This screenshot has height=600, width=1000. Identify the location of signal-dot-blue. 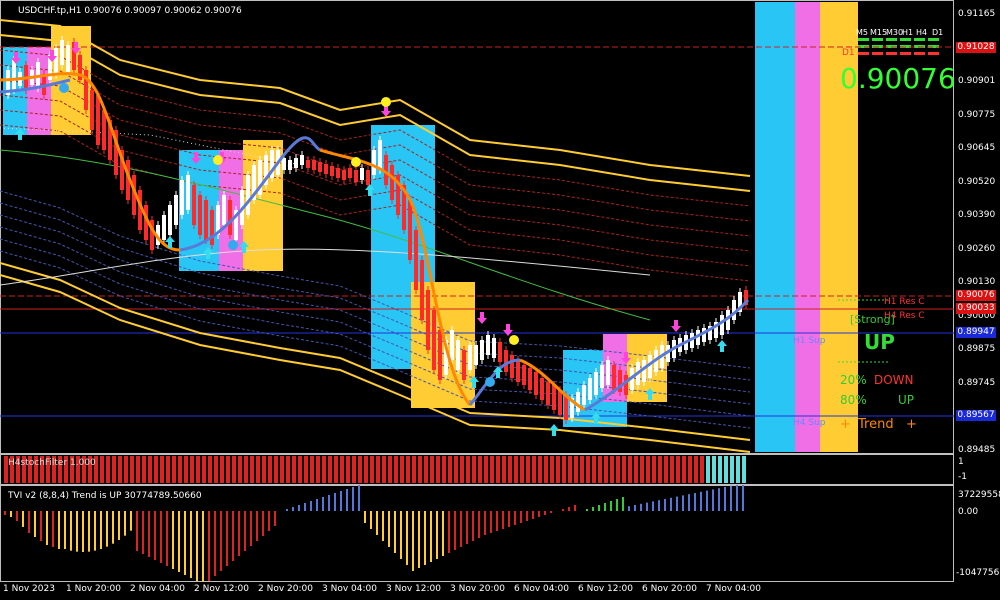
(233, 245).